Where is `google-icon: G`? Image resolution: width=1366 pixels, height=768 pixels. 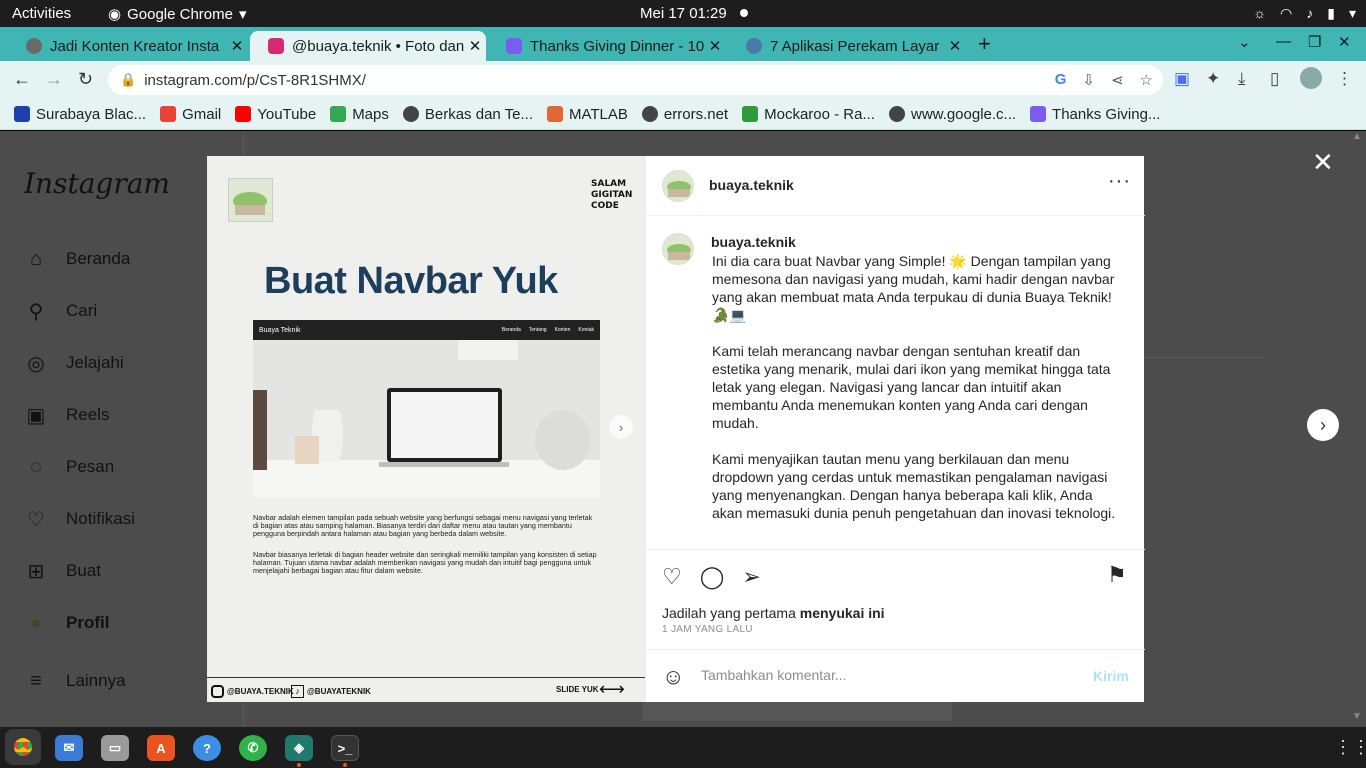 google-icon: G is located at coordinates (1061, 80).